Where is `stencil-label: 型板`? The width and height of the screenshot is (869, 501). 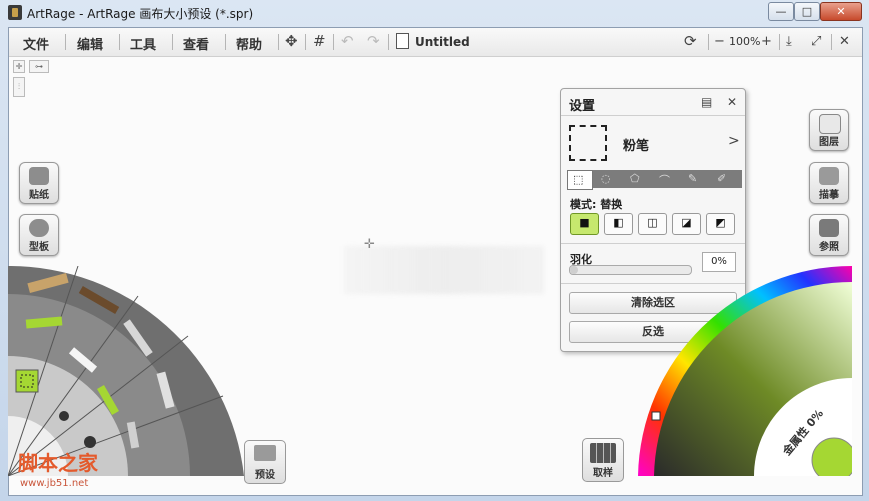
stencil-label: 型板 is located at coordinates (39, 247).